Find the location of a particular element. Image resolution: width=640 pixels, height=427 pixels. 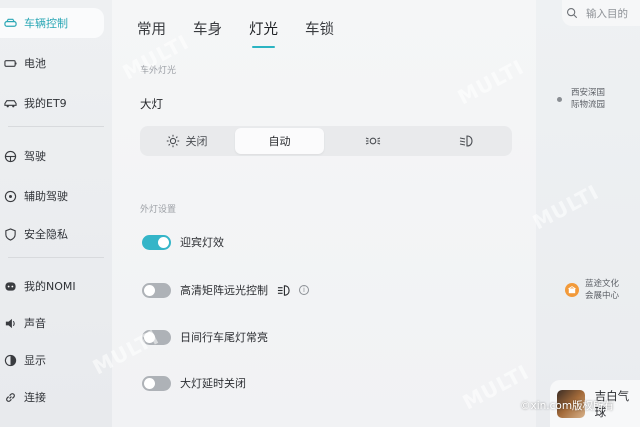

headlight-off-option: 关闭 is located at coordinates (186, 141).